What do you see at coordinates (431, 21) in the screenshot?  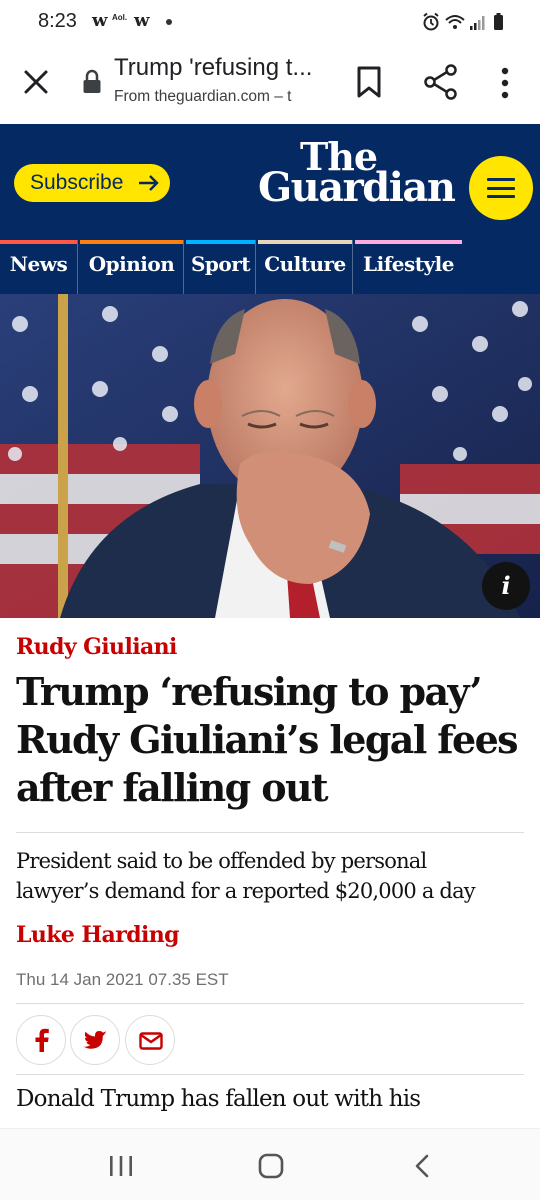 I see `alarm-icon` at bounding box center [431, 21].